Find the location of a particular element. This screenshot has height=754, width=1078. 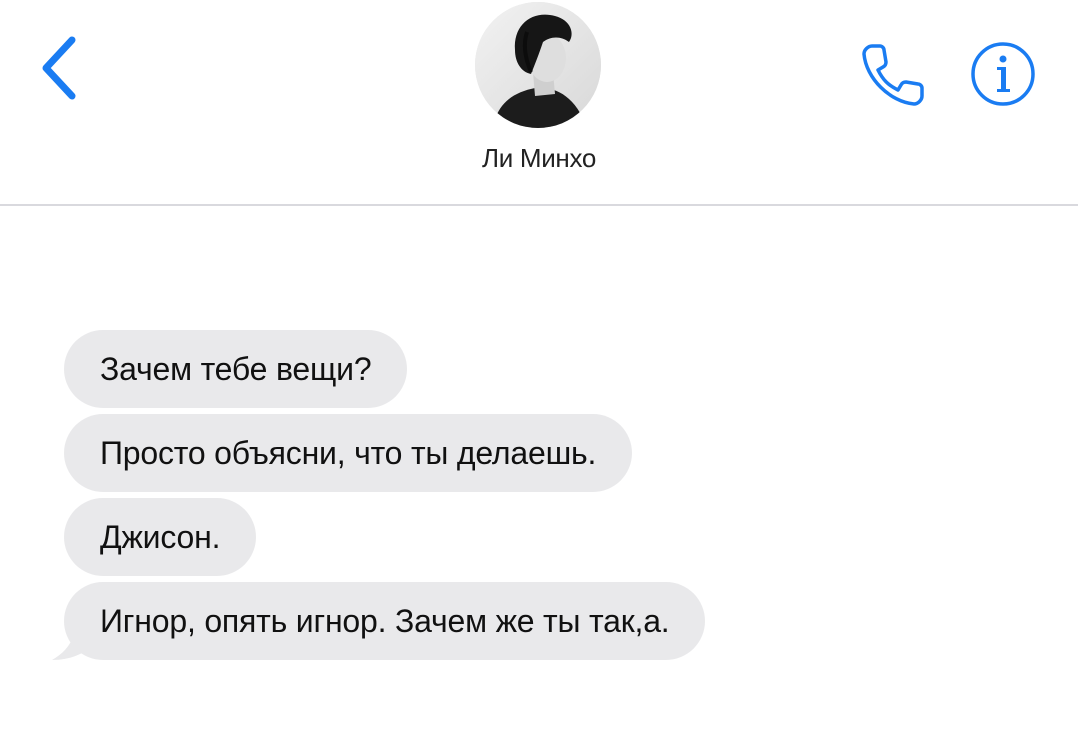

message-bubble-incoming: Просто объясни, что ты делаешь. is located at coordinates (348, 453).